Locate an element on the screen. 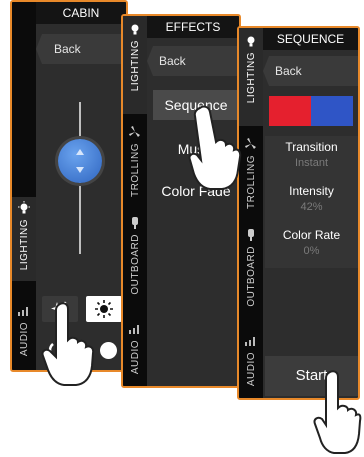 The height and width of the screenshot is (457, 364). sequence-title: SEQUENCE is located at coordinates (310, 39).